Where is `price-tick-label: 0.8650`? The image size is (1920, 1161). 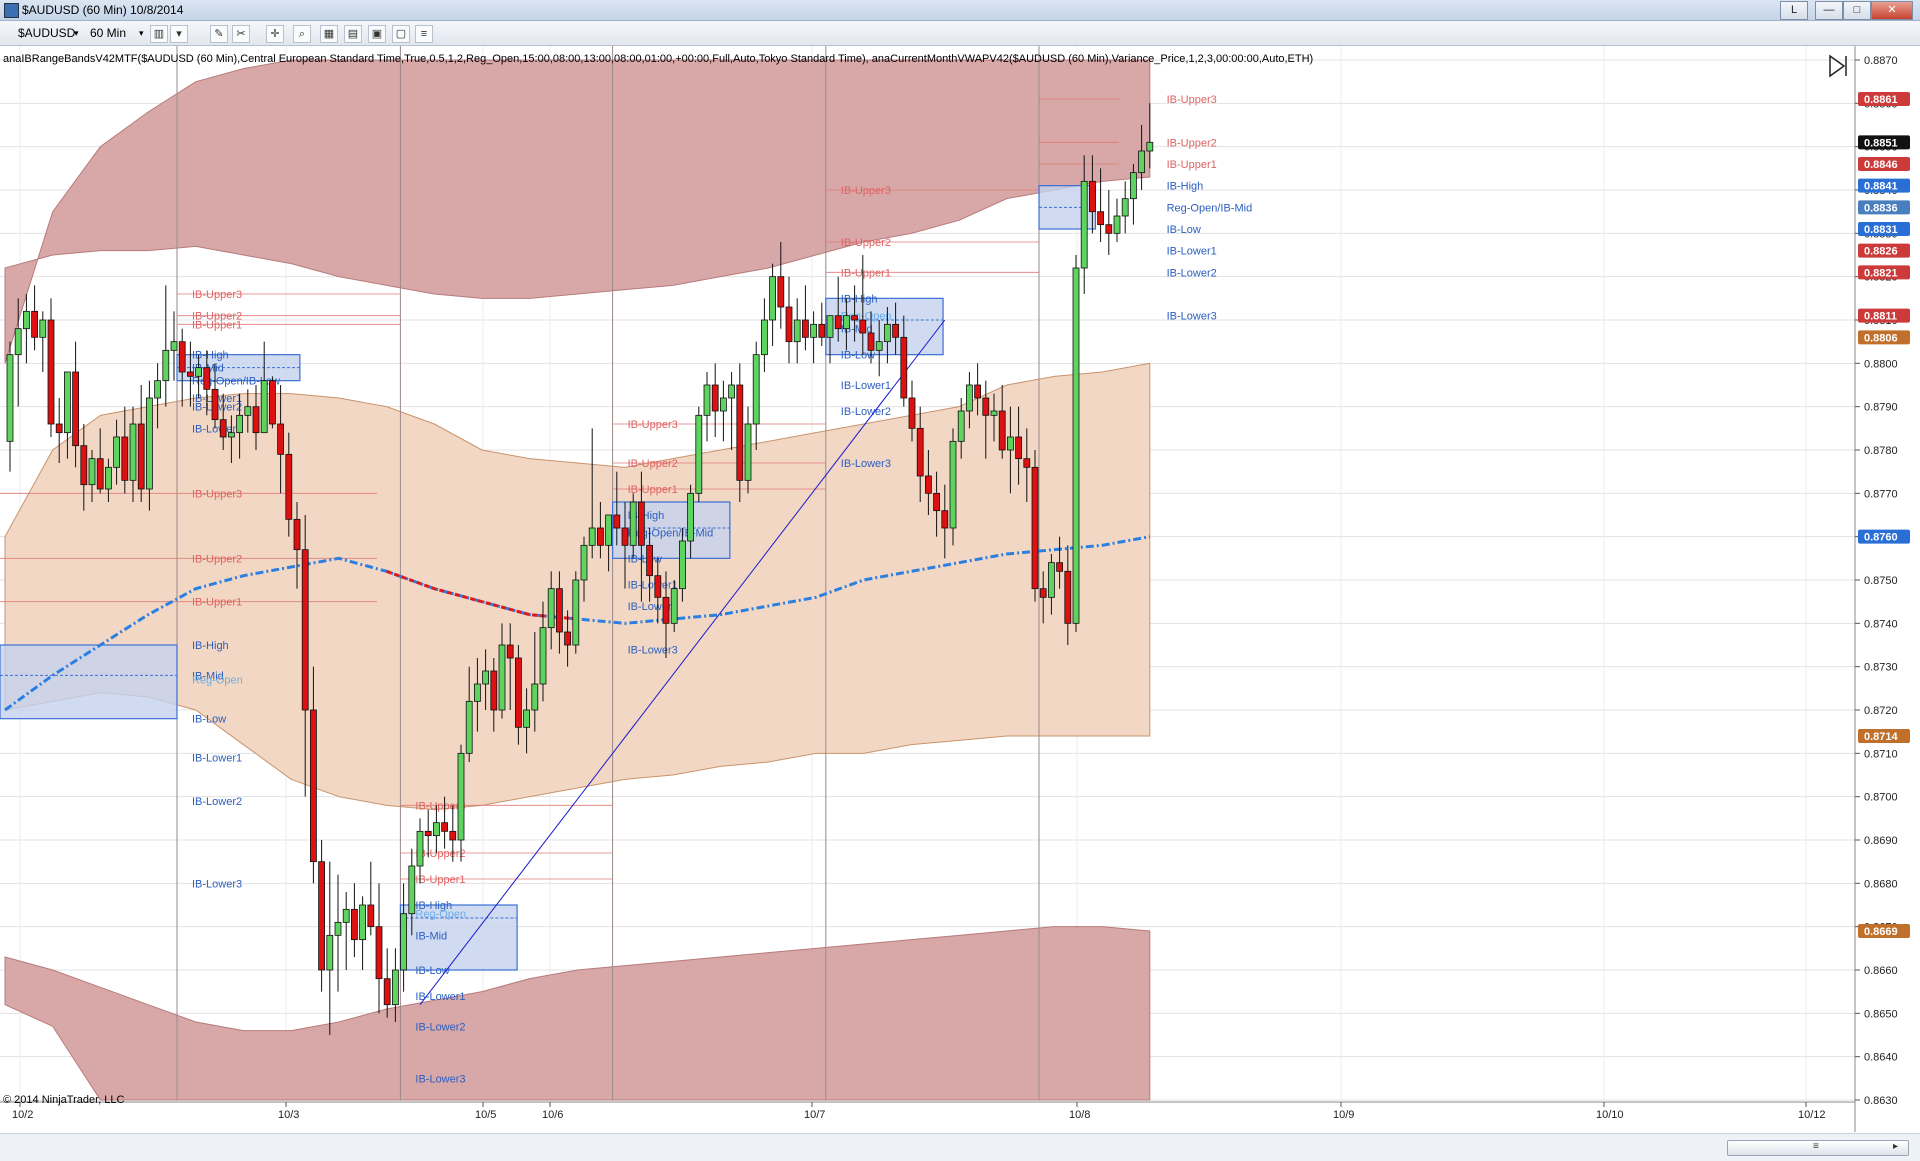 price-tick-label: 0.8650 is located at coordinates (1881, 1014).